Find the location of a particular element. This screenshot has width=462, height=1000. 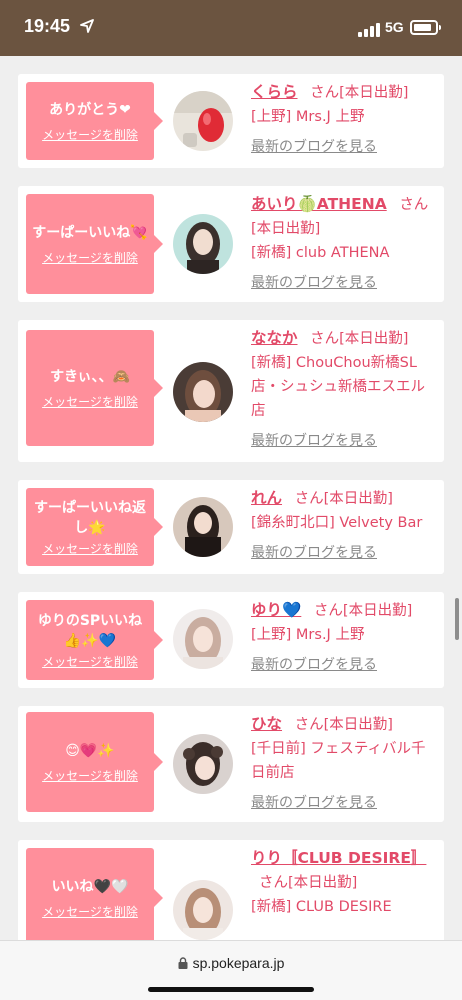

cast-info: くらら さん[本日出勤] [上野] Mrs.J 上野 最新のブログを見る is located at coordinates (345, 118).